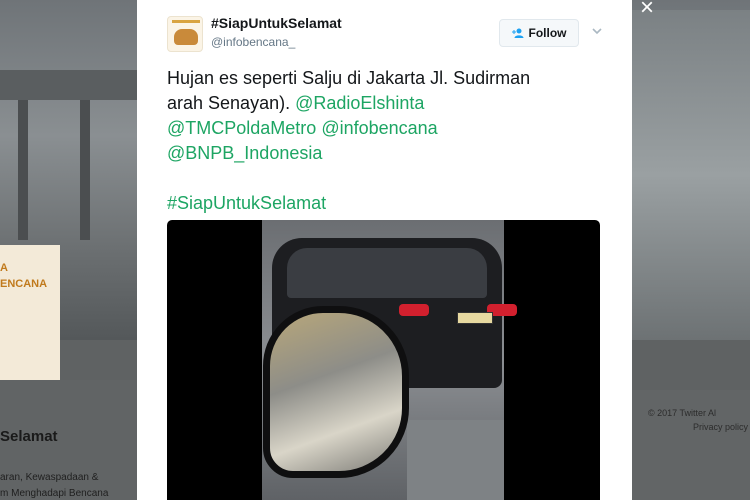 Image resolution: width=750 pixels, height=500 pixels. Describe the element at coordinates (475, 318) in the screenshot. I see `video-license-plate` at that location.